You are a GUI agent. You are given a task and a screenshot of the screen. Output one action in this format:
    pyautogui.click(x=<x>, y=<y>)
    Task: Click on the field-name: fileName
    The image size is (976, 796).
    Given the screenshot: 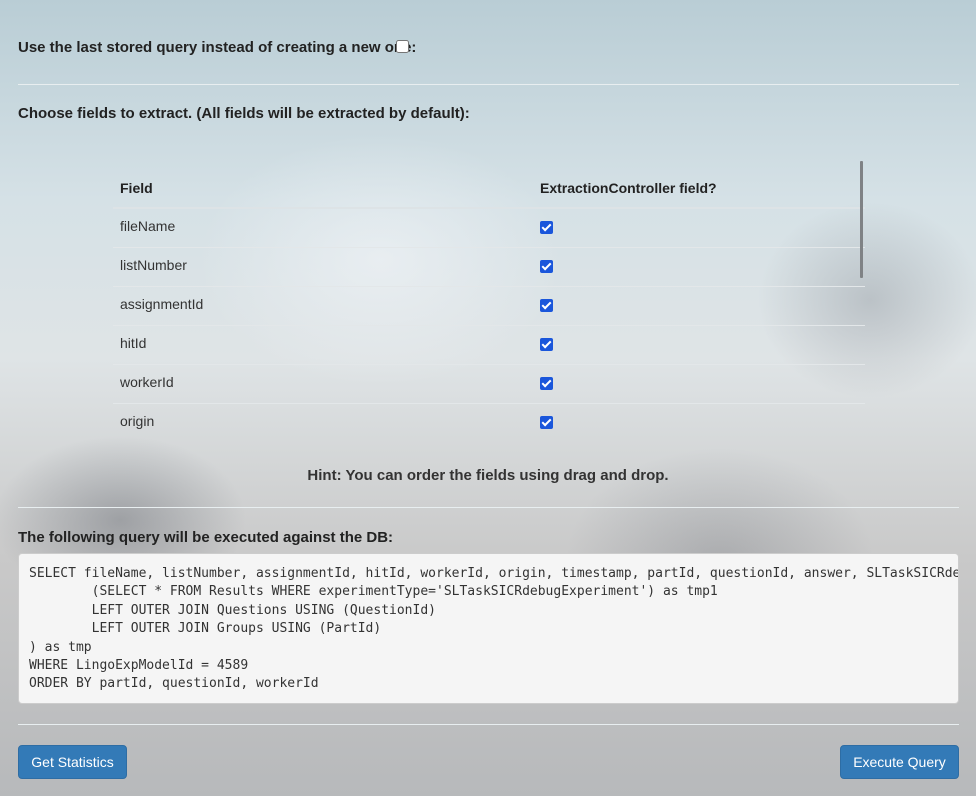 What is the action you would take?
    pyautogui.click(x=323, y=228)
    